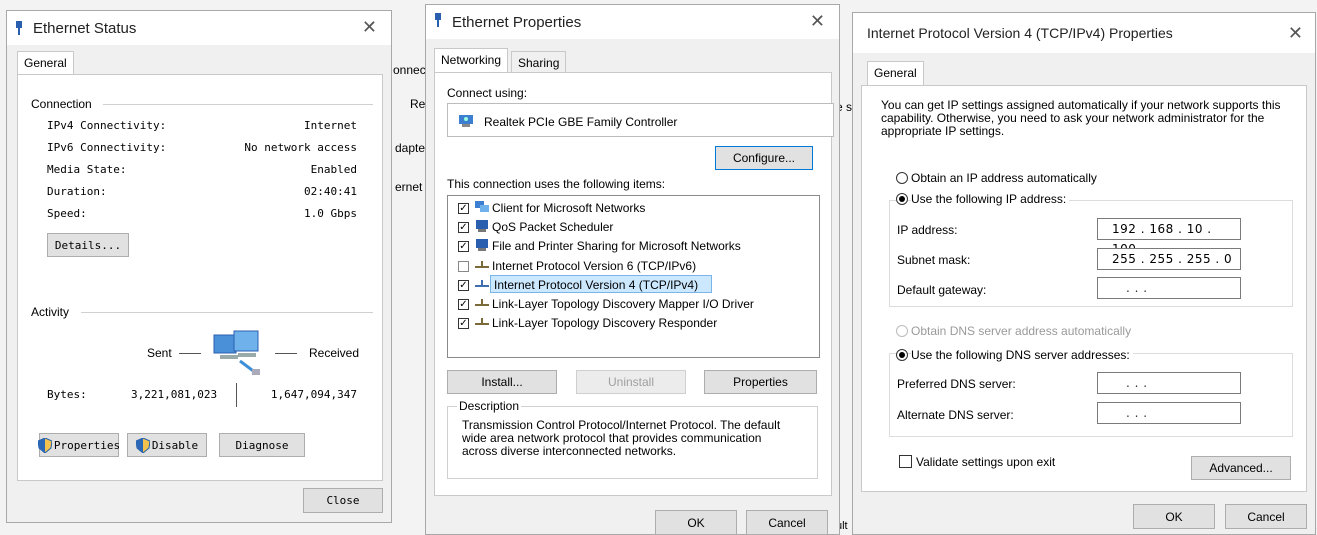 The height and width of the screenshot is (535, 1317). I want to click on dns-group, so click(1091, 395).